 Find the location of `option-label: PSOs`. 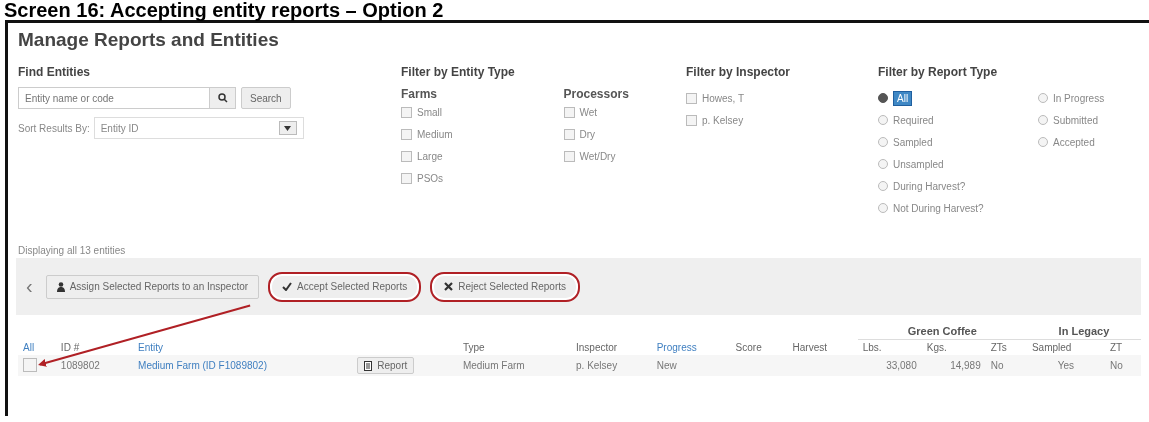

option-label: PSOs is located at coordinates (430, 178).